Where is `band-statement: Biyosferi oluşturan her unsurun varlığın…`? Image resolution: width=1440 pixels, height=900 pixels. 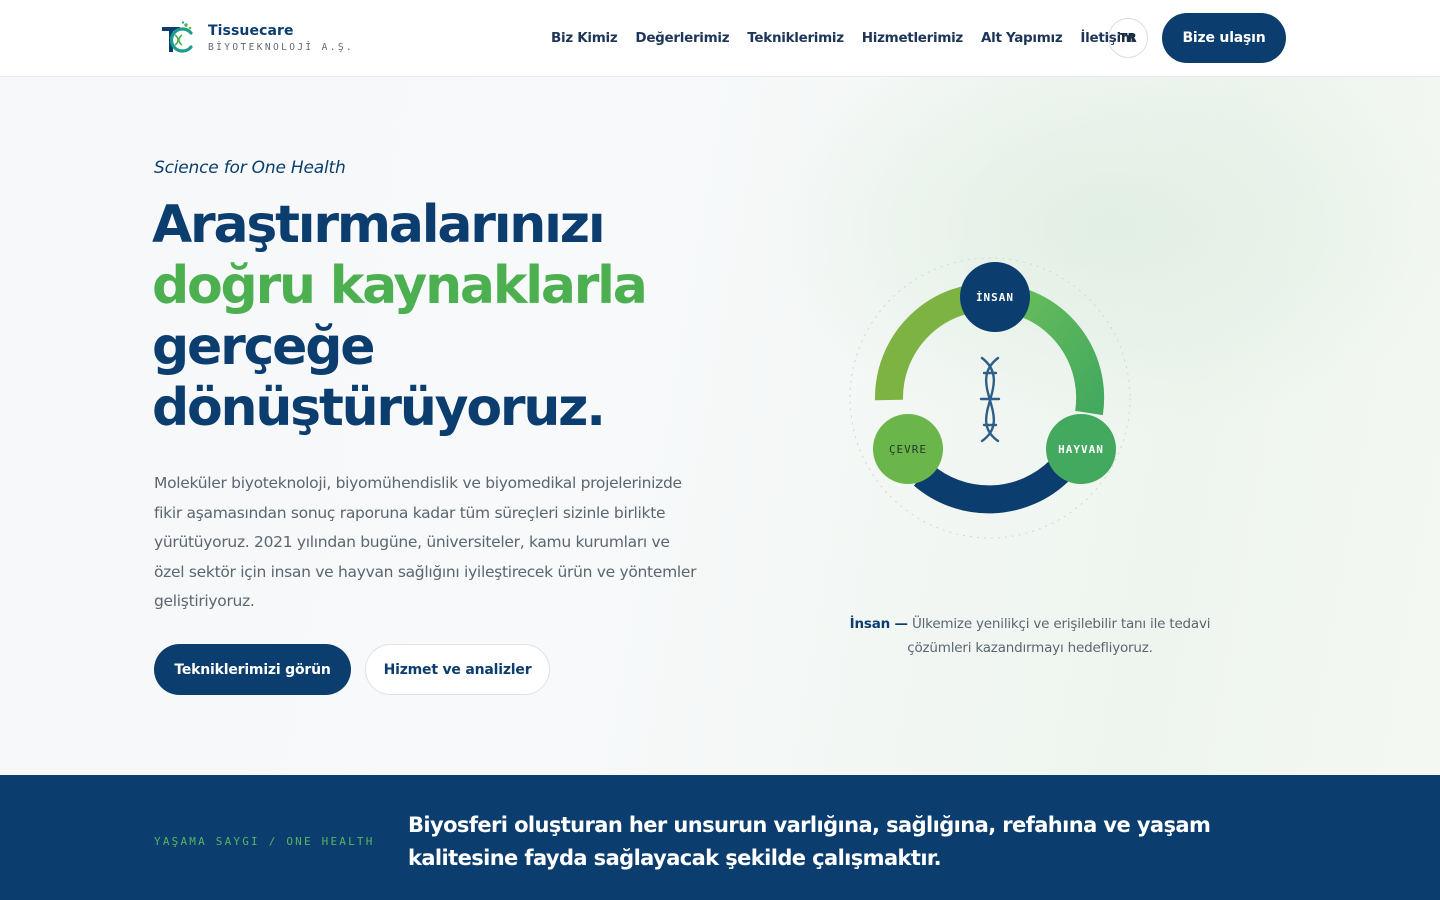 band-statement: Biyosferi oluşturan her unsurun varlığın… is located at coordinates (809, 841).